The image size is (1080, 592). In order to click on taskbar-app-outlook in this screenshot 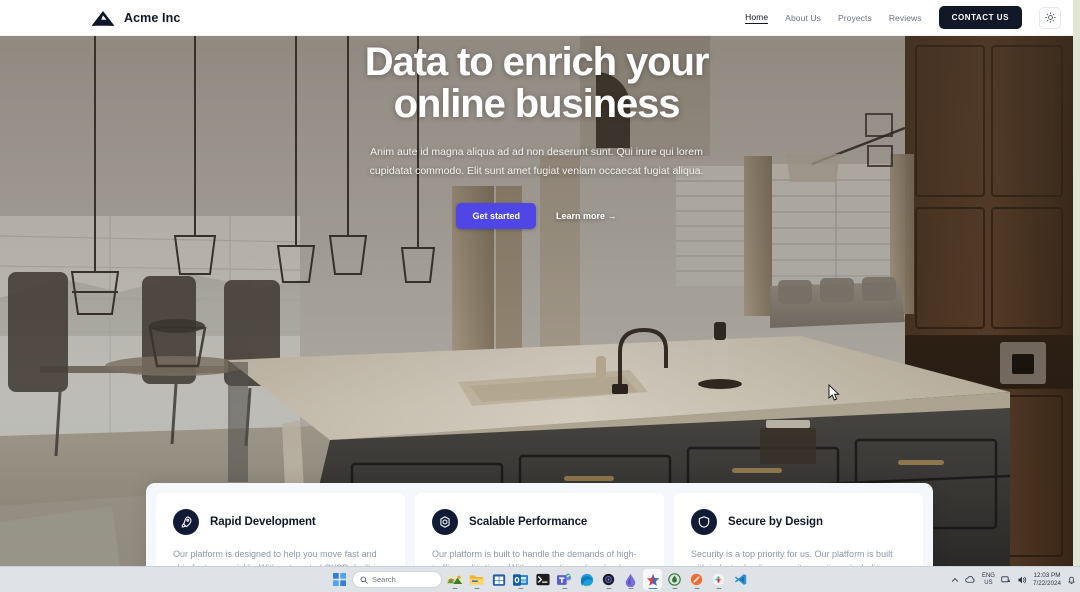, I will do `click(520, 579)`.